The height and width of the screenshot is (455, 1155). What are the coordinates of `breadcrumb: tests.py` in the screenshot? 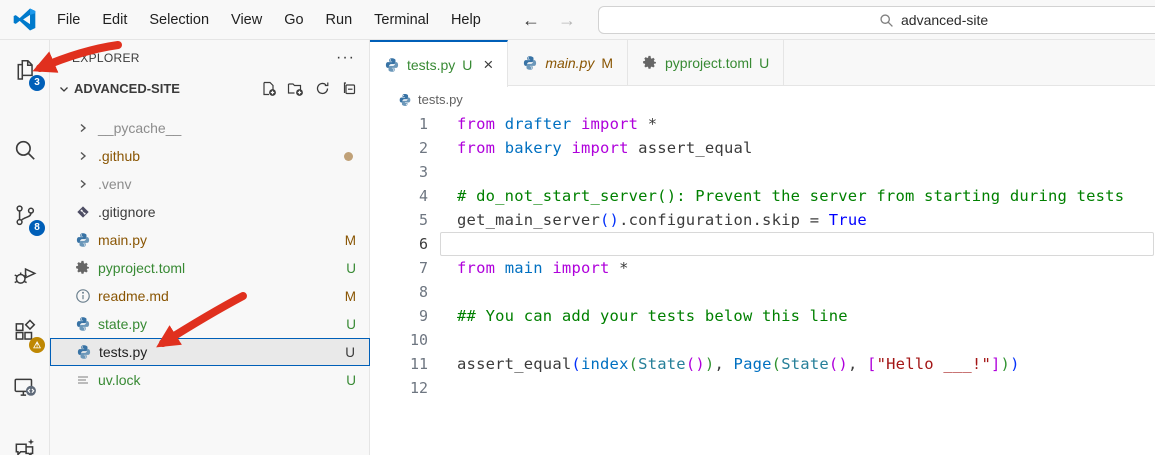 It's located at (762, 99).